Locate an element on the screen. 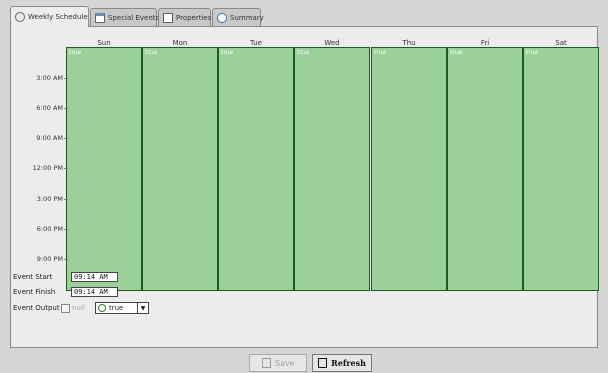  schedule-block-sun: true is located at coordinates (104, 169).